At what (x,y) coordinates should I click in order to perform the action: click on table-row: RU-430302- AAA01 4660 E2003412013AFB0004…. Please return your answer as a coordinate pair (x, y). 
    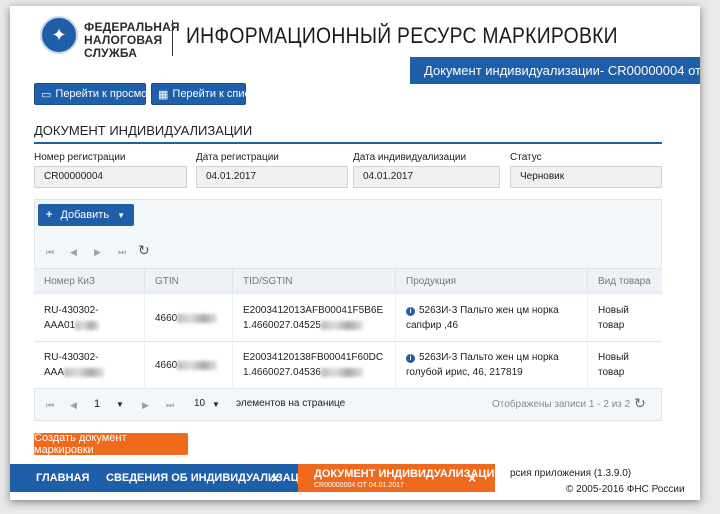
    Looking at the image, I should click on (348, 318).